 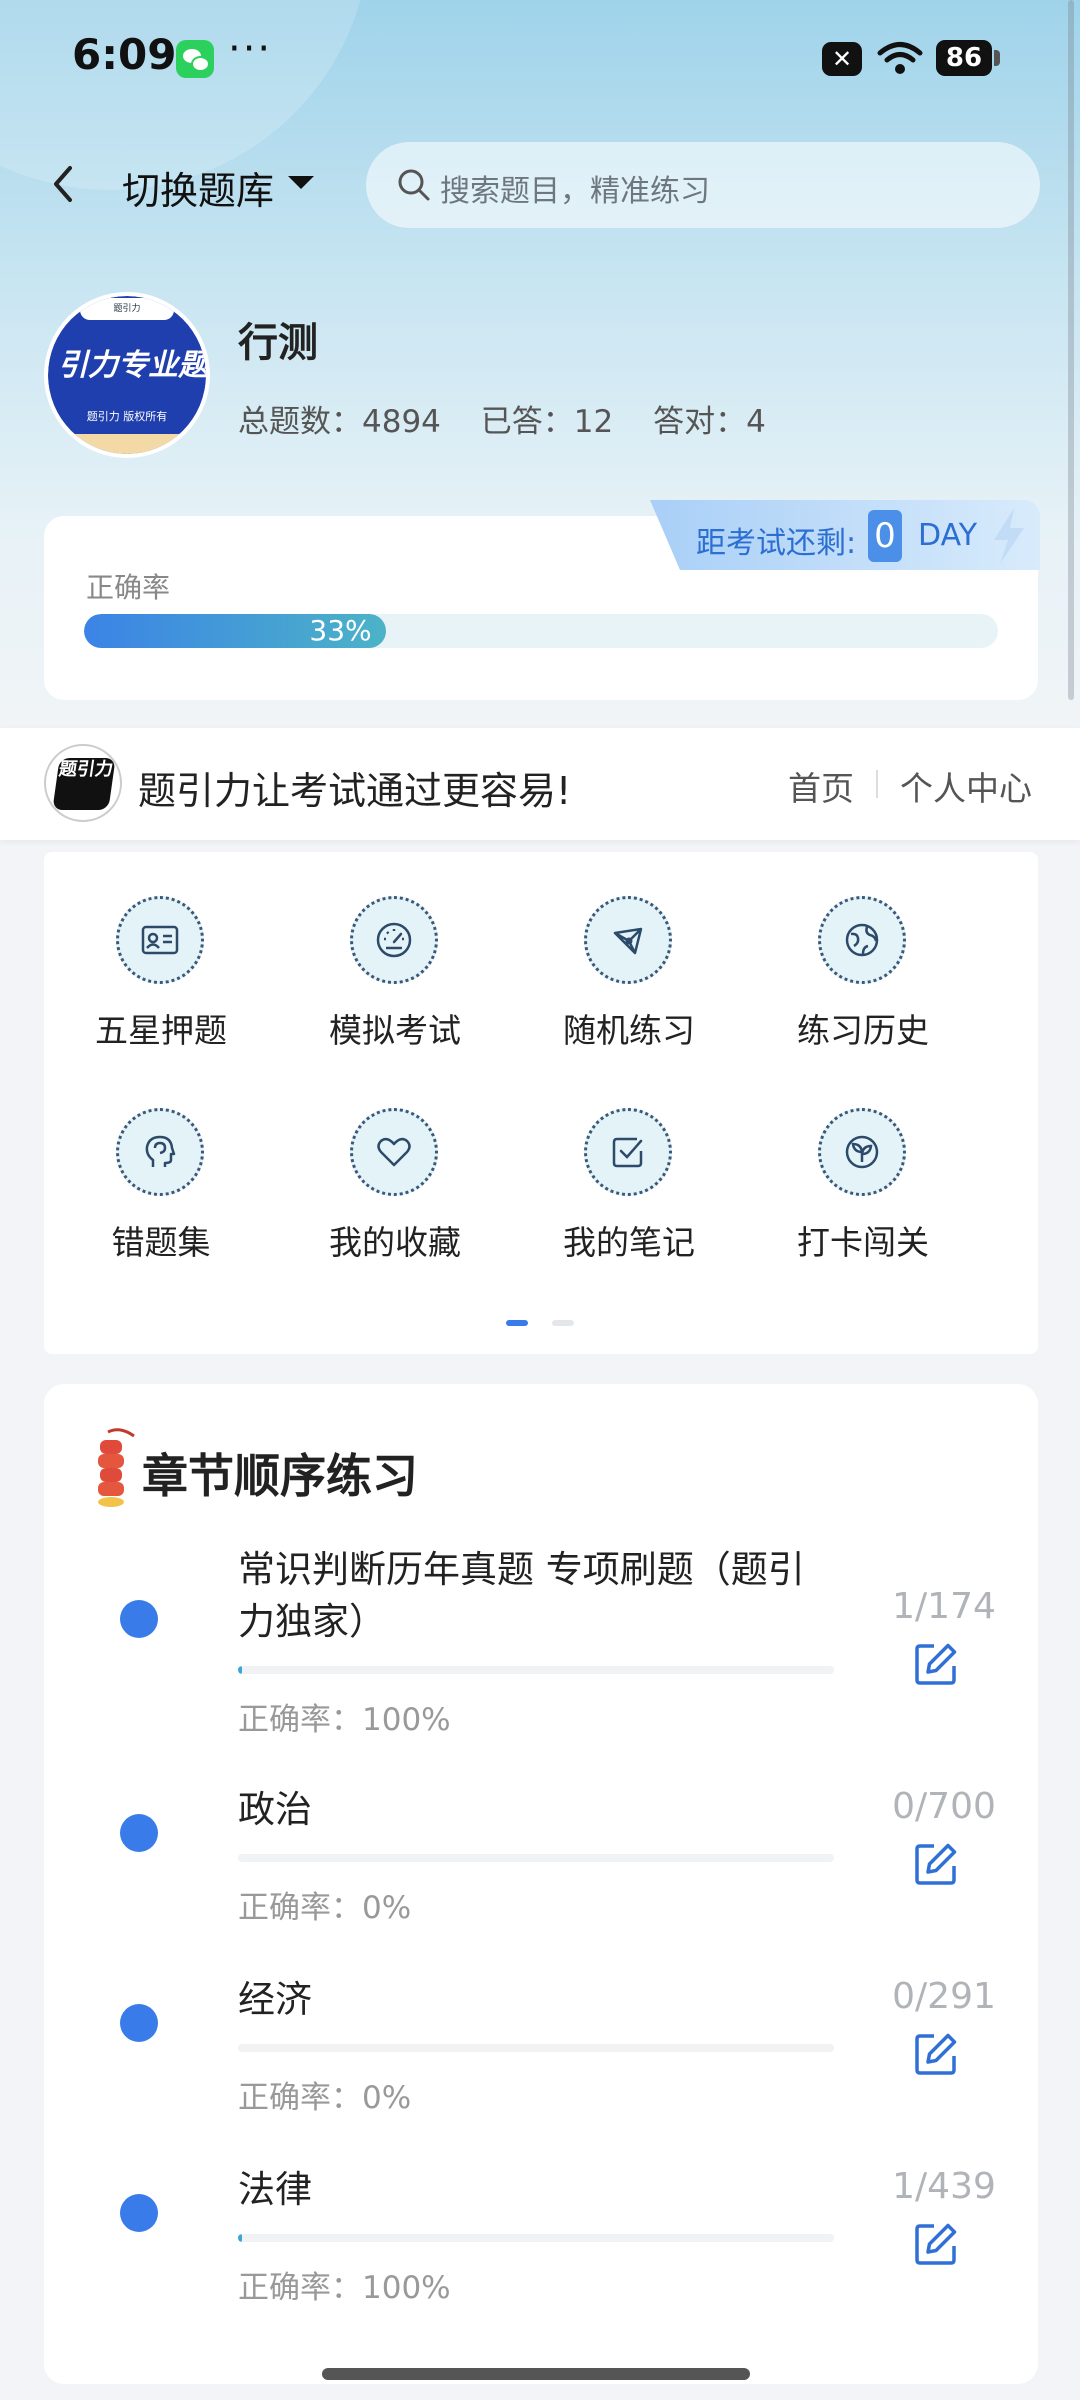 What do you see at coordinates (997, 58) in the screenshot?
I see `battery-tip` at bounding box center [997, 58].